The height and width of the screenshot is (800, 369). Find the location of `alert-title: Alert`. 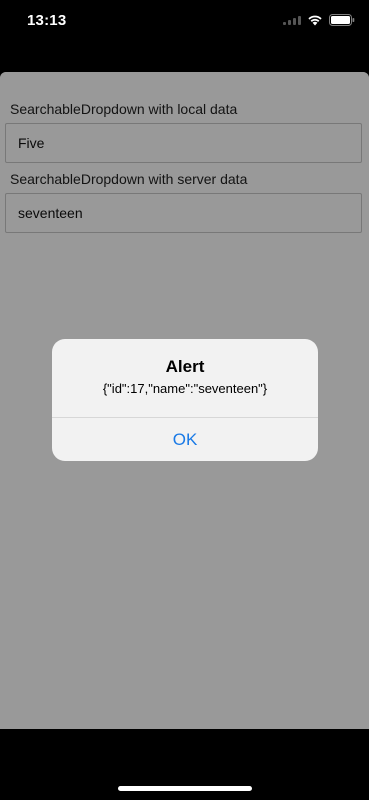

alert-title: Alert is located at coordinates (185, 366).